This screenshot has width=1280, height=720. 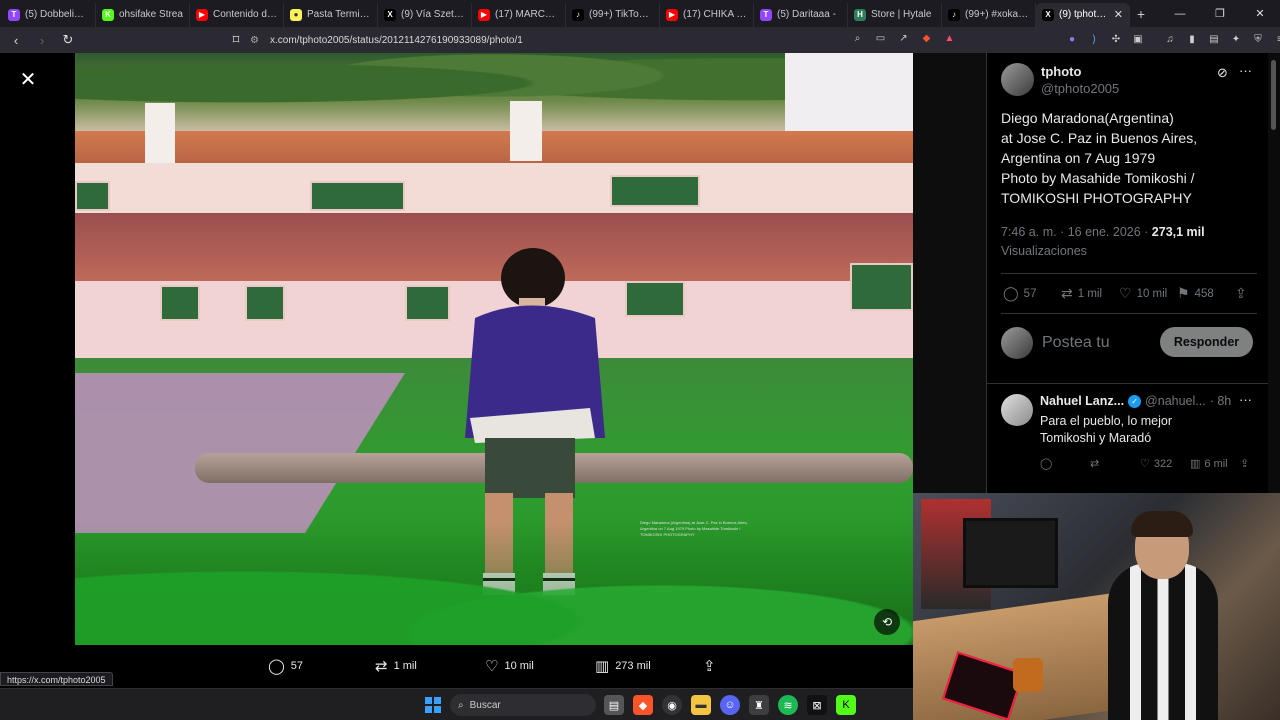 I want to click on browser-tab: H Store | Hytale, so click(x=895, y=14).